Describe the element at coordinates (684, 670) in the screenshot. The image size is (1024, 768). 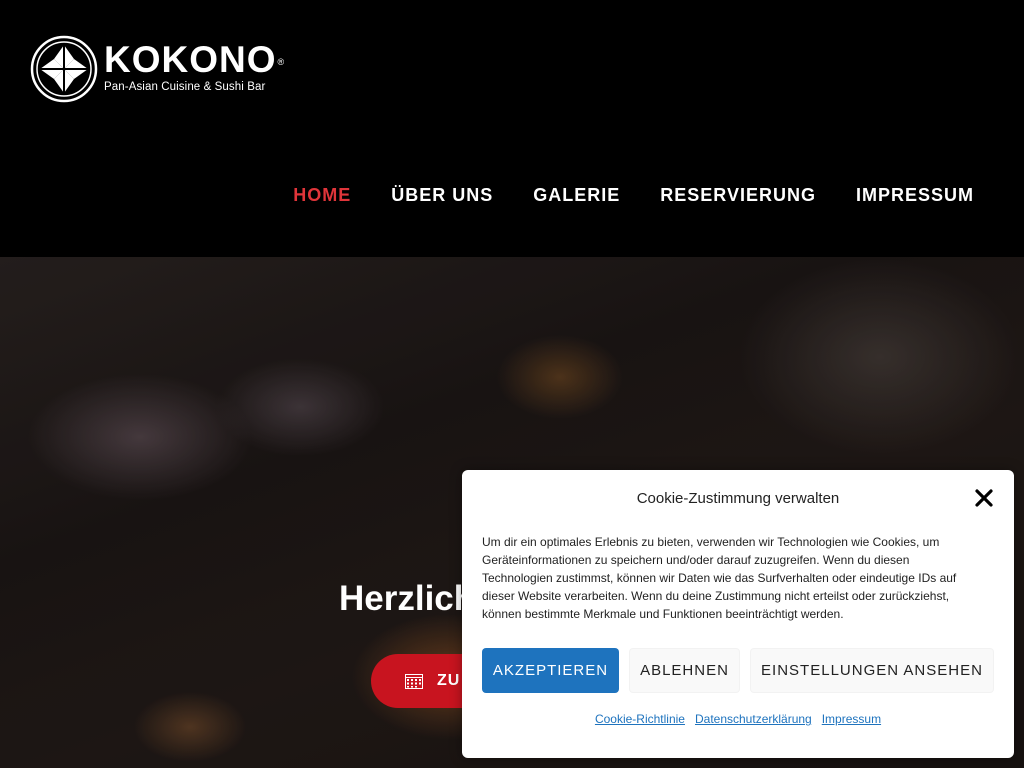
I see `deny-button: ABLEHNEN` at that location.